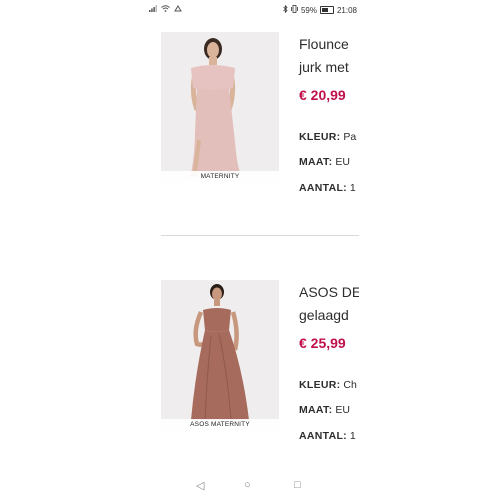  What do you see at coordinates (220, 355) in the screenshot?
I see `product-image: ASOS MATERNITY` at bounding box center [220, 355].